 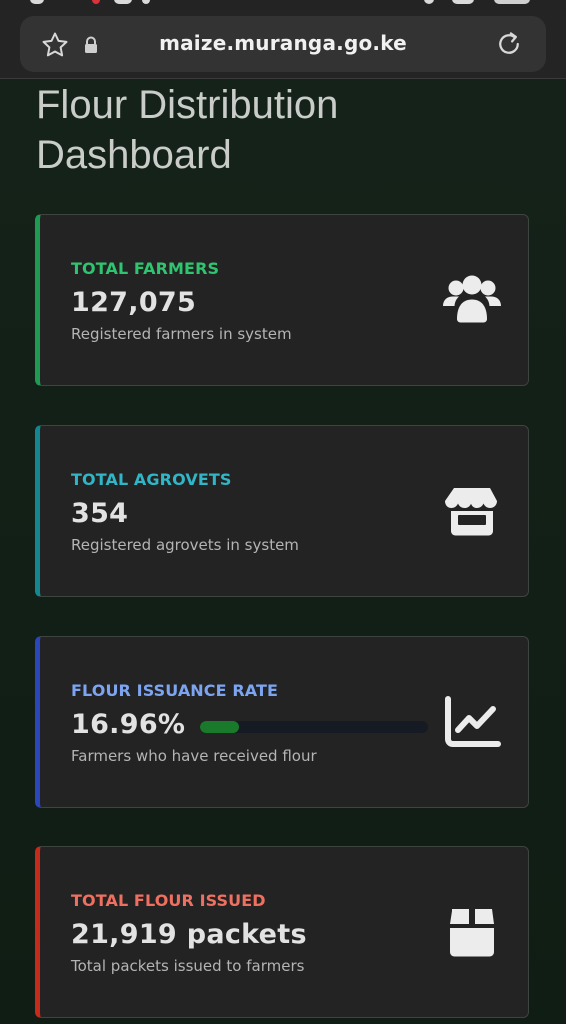 What do you see at coordinates (314, 727) in the screenshot?
I see `issuance-progress-bar` at bounding box center [314, 727].